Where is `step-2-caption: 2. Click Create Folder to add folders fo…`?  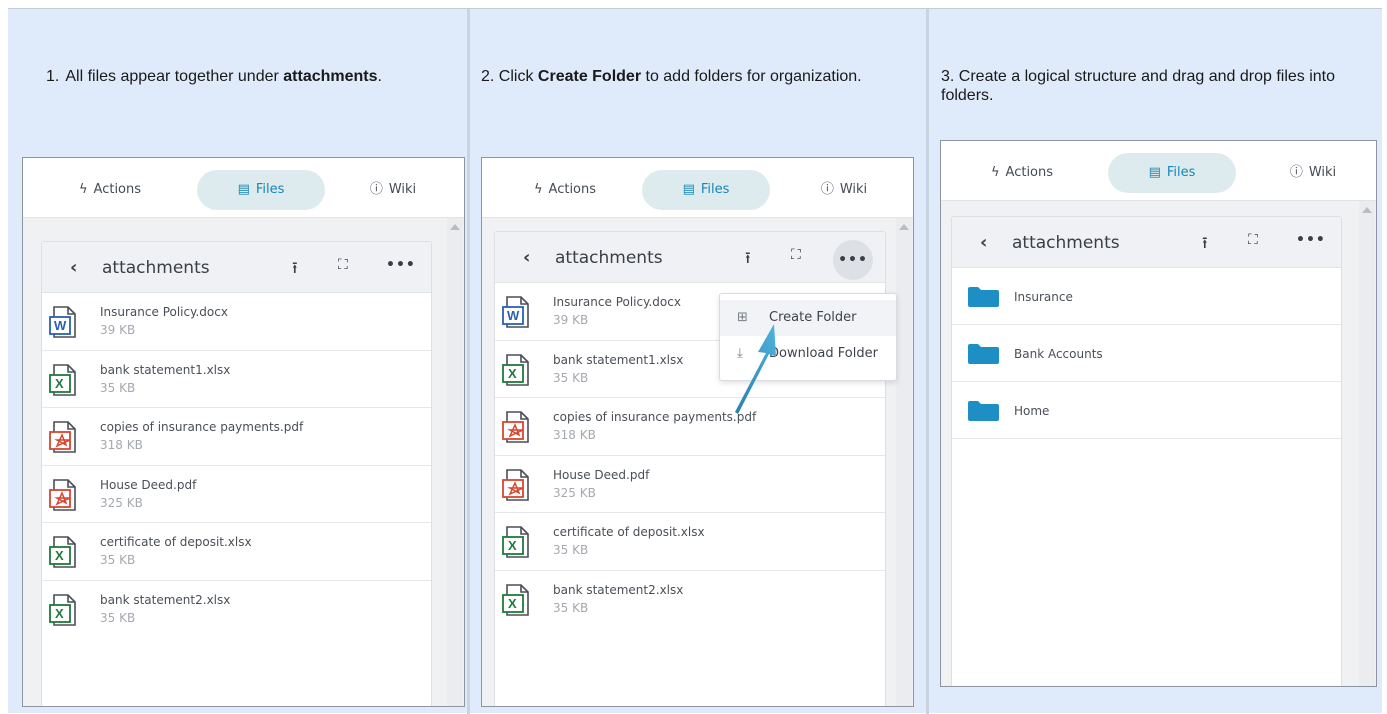
step-2-caption: 2. Click Create Folder to add folders fo… is located at coordinates (671, 76).